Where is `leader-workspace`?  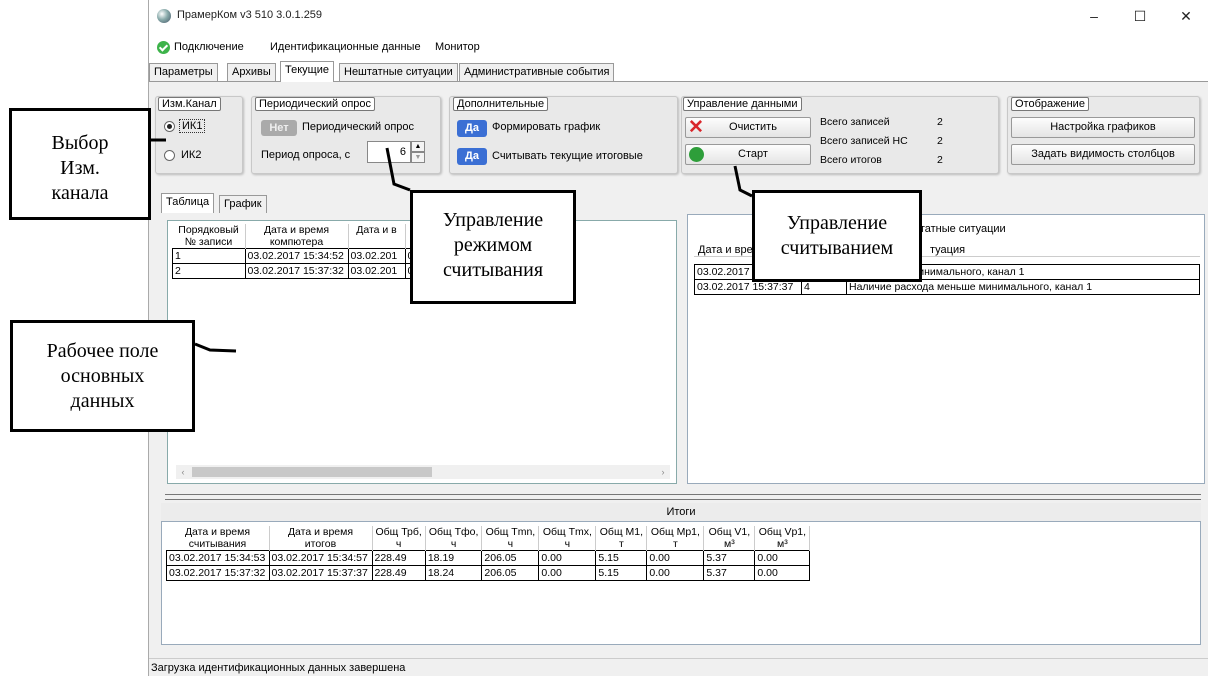 leader-workspace is located at coordinates (215, 347).